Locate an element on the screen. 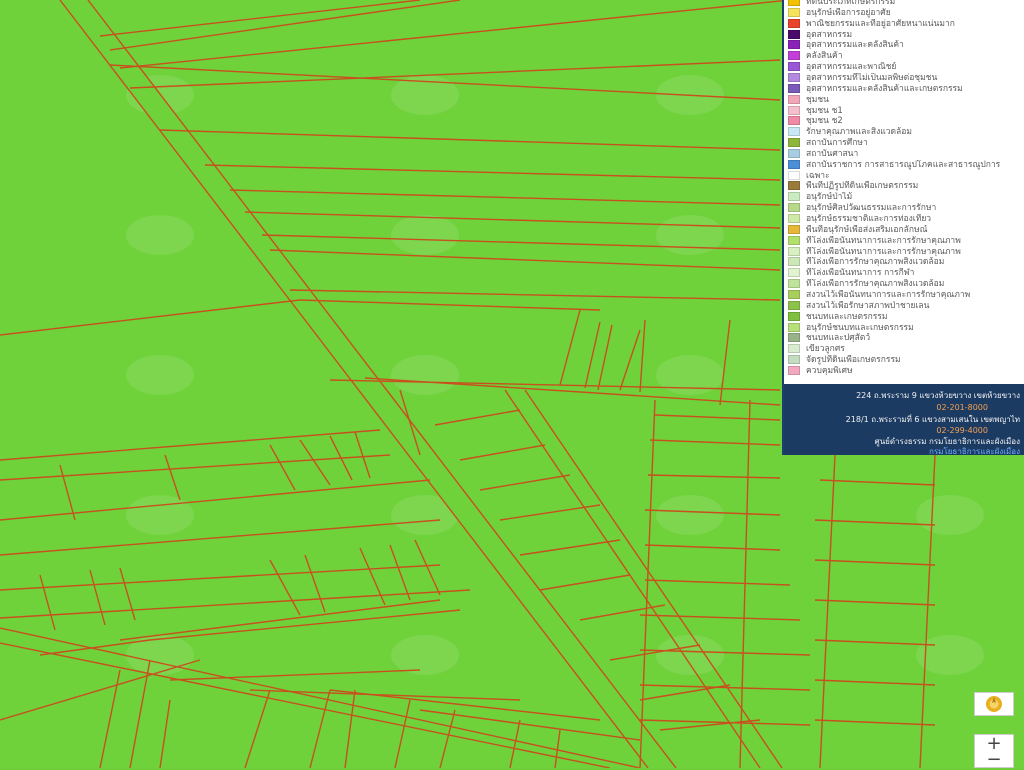  legend-item: พาณิชยกรรมและที่อยู่อาศัยหนาแน่นมาก is located at coordinates (906, 23).